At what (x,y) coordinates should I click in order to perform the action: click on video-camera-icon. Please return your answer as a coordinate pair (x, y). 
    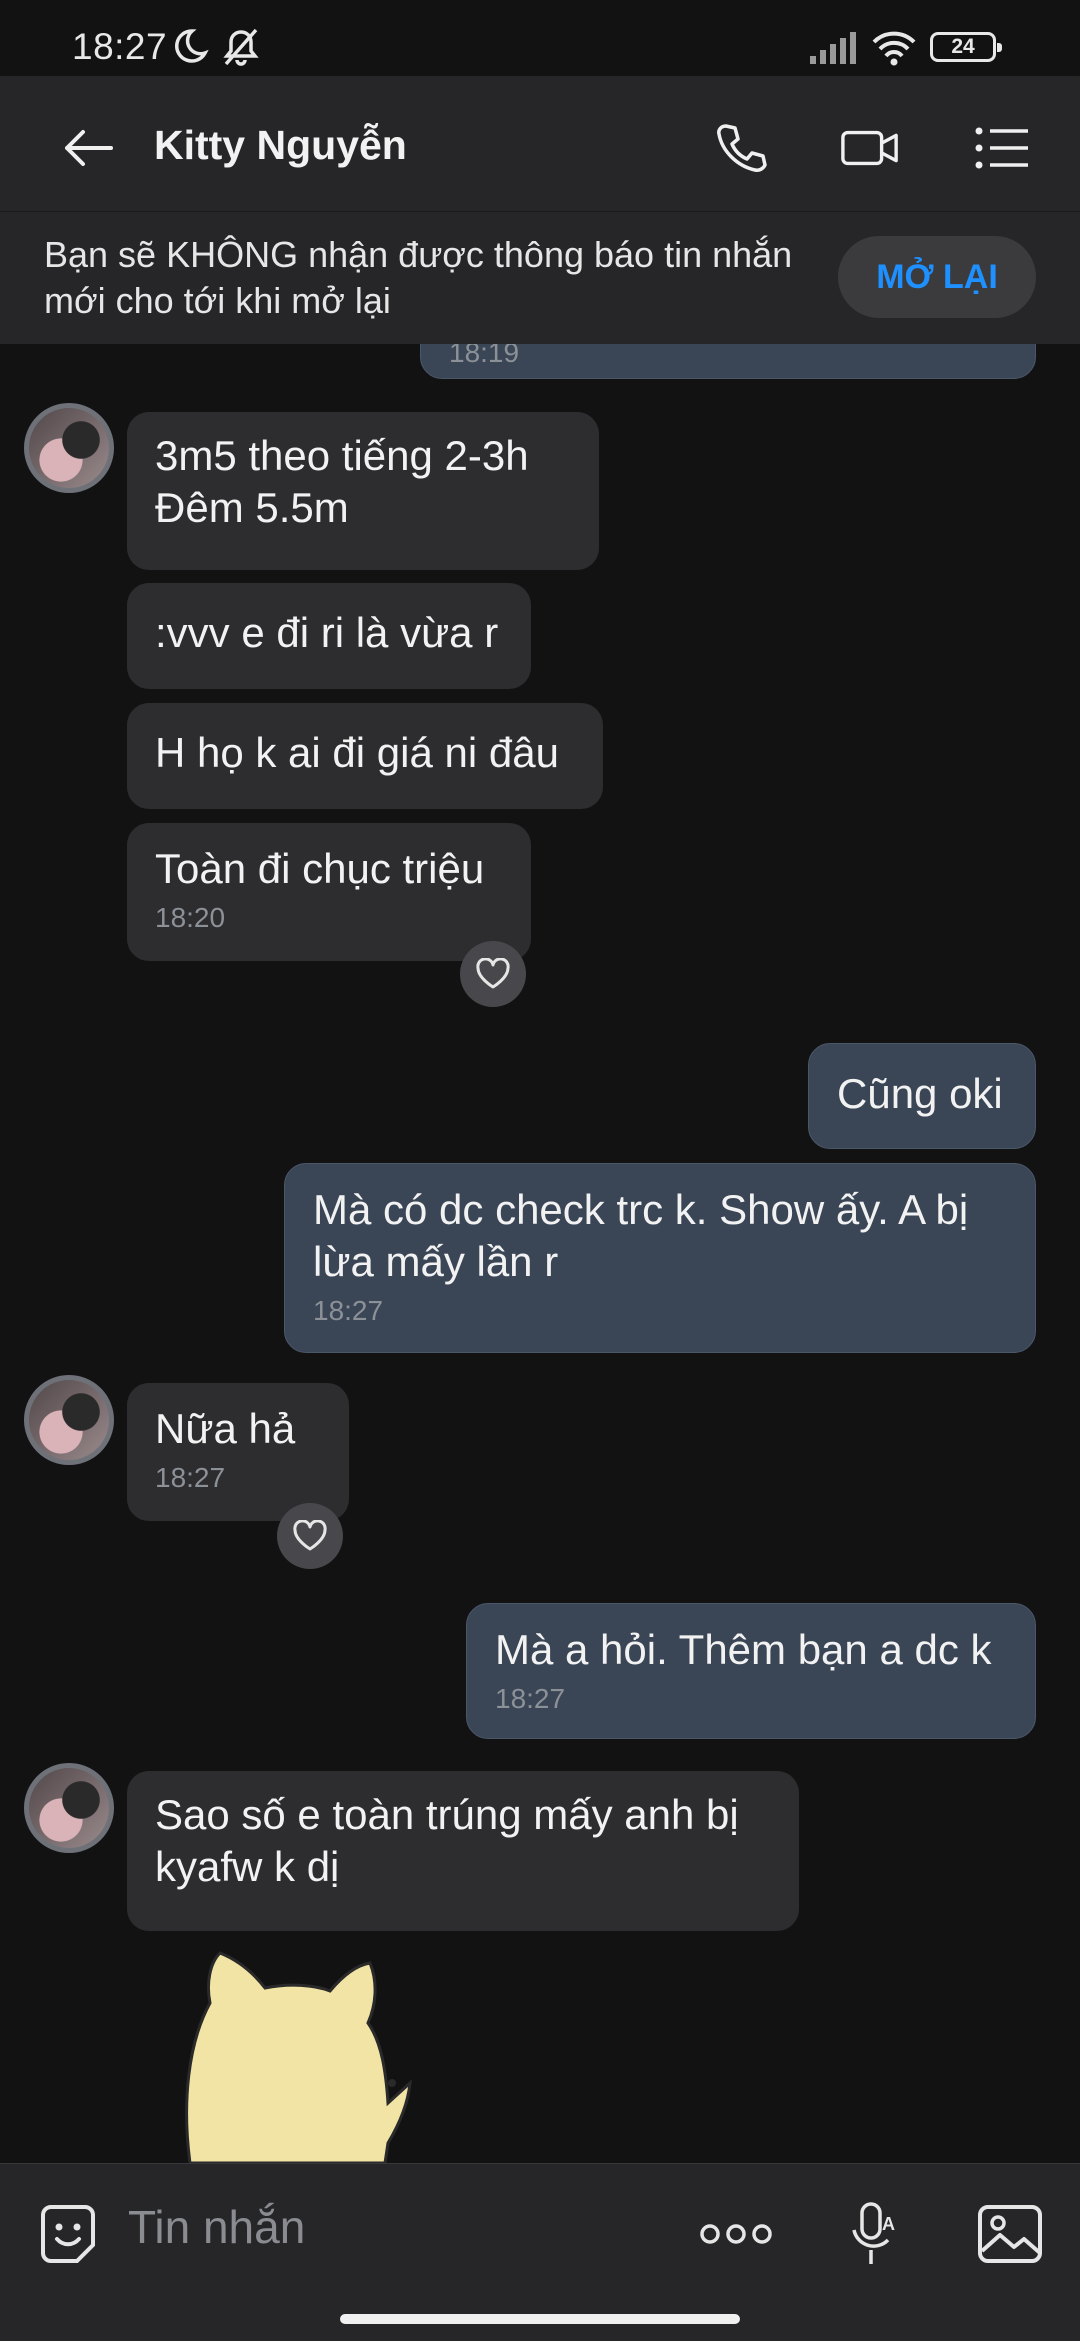
    Looking at the image, I should click on (869, 148).